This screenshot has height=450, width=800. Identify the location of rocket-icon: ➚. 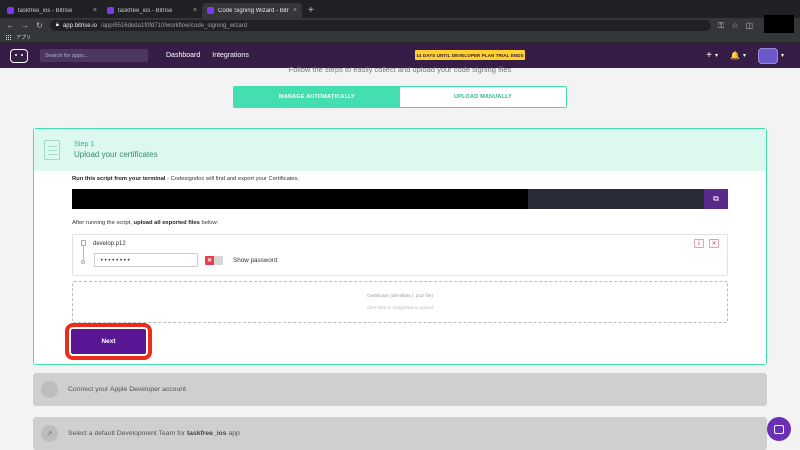
(49, 433).